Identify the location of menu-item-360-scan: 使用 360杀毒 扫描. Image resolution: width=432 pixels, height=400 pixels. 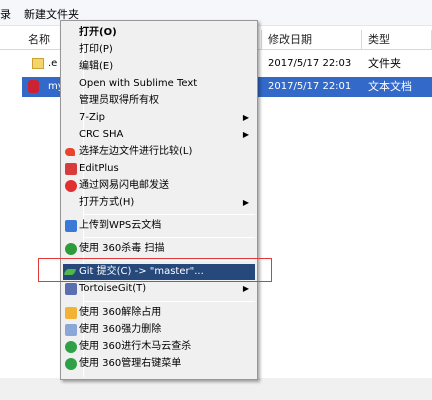
(159, 249).